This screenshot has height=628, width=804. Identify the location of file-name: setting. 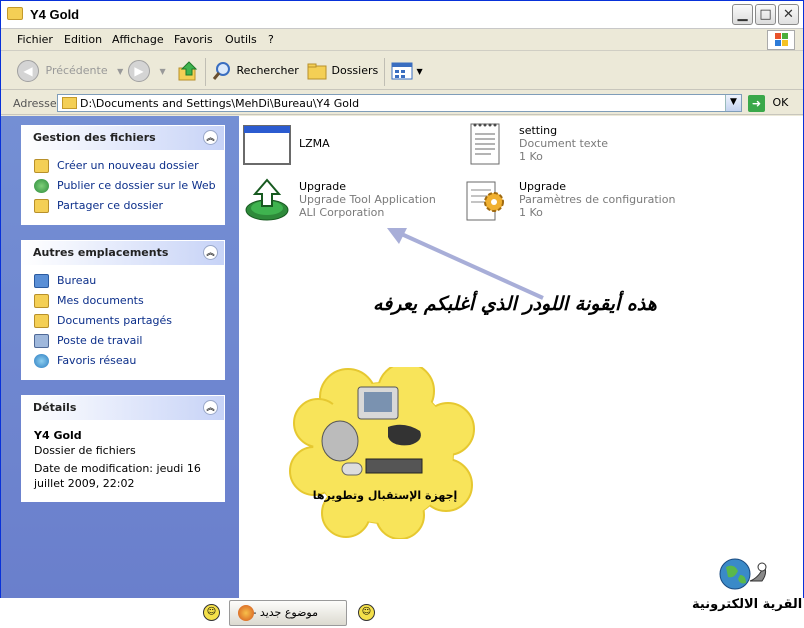
(538, 130).